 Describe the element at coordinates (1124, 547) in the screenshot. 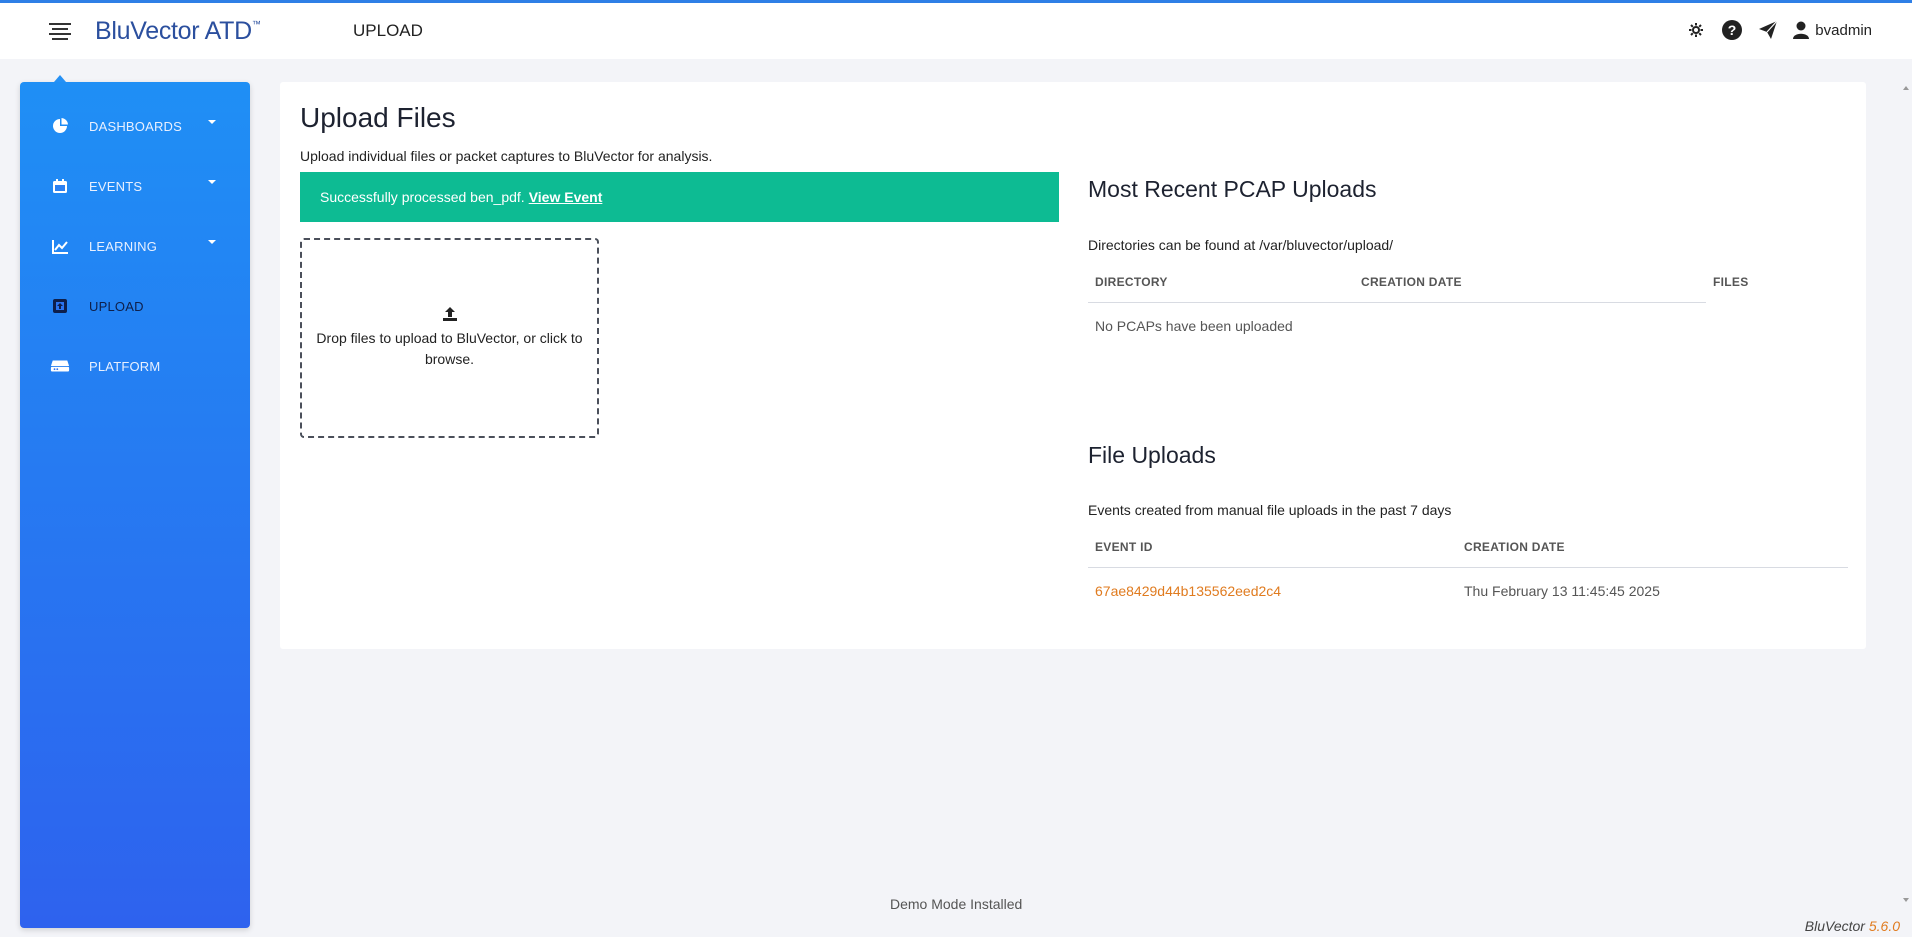

I see `files-col-event-id: EVENT ID` at that location.